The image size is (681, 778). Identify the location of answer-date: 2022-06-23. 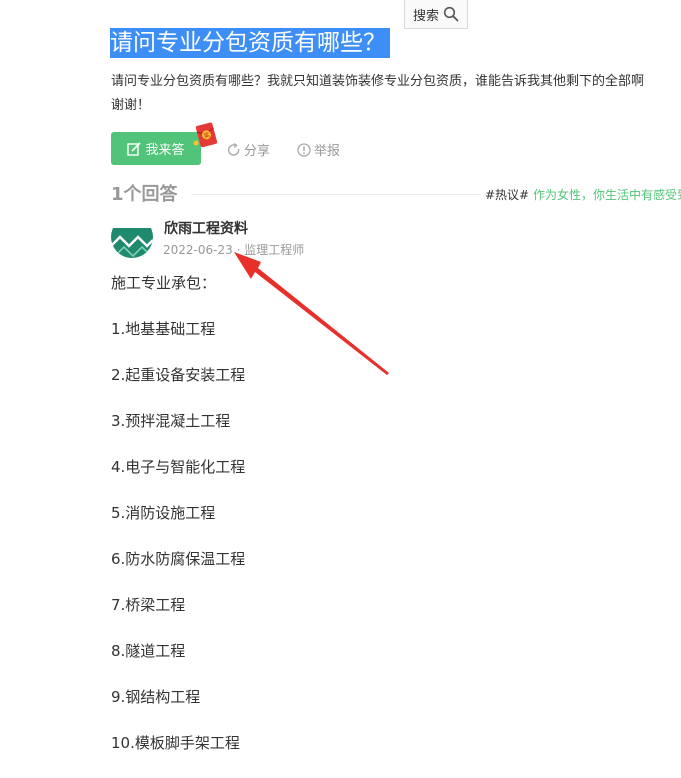
(198, 250).